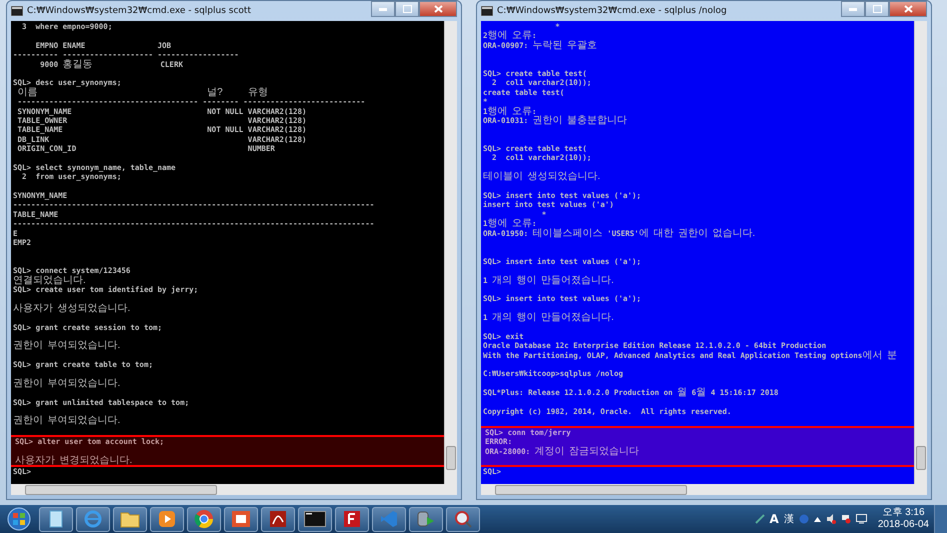  What do you see at coordinates (541, 177) in the screenshot?
I see `console-line: 테이블이 생성되었습니다.` at bounding box center [541, 177].